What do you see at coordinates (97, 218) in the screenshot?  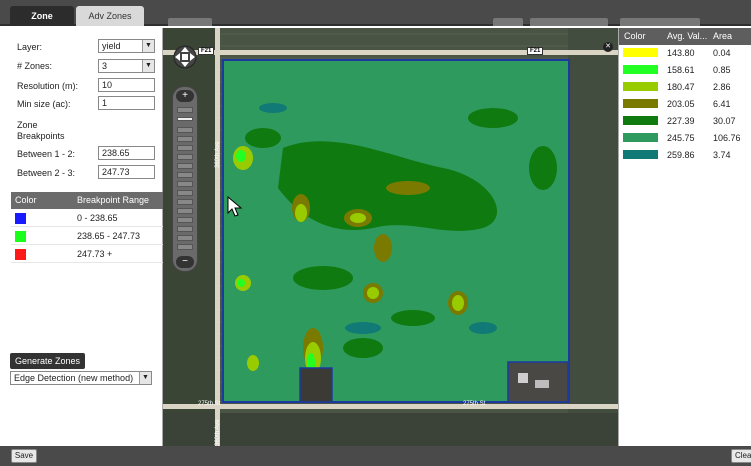 I see `range-cell: 0 - 238.65` at bounding box center [97, 218].